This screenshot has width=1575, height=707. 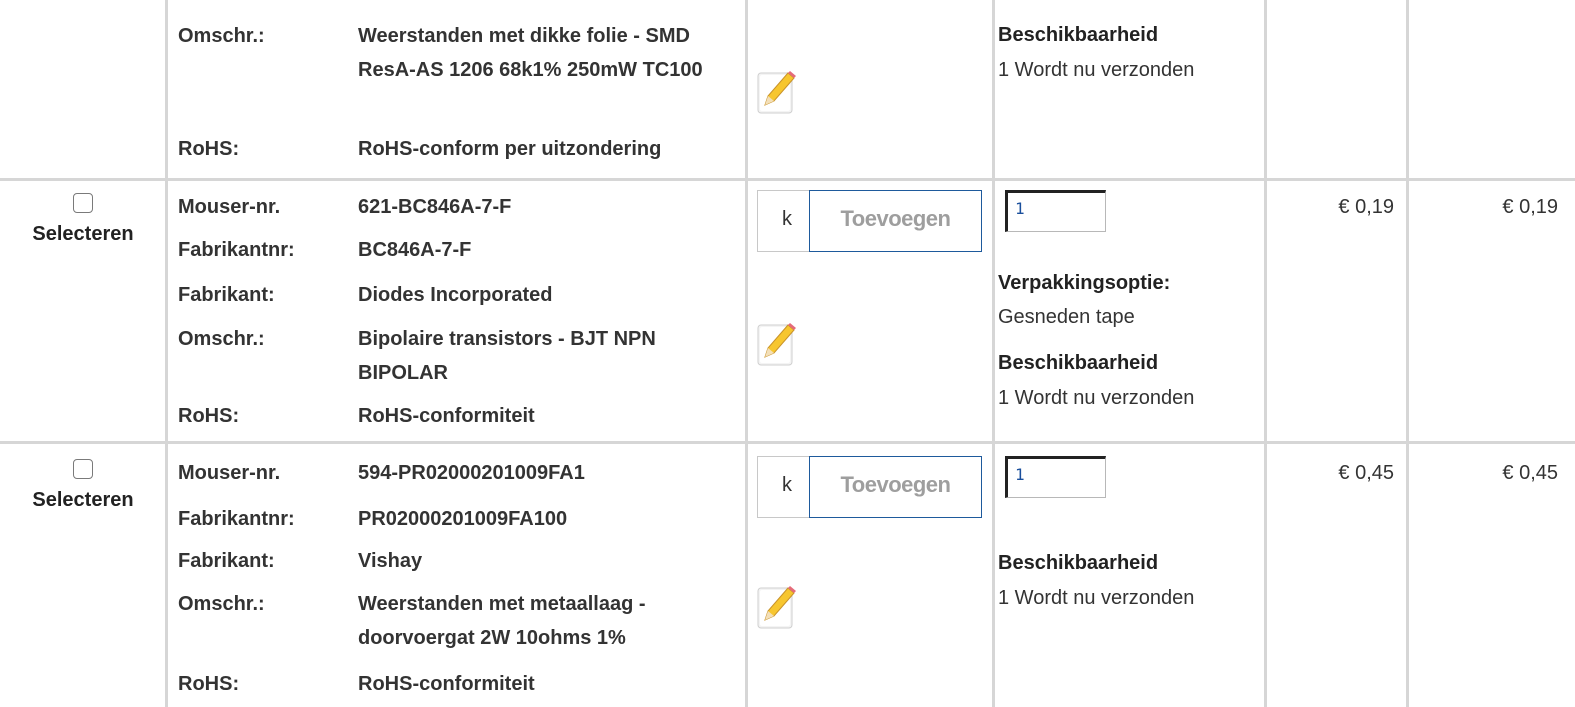 What do you see at coordinates (548, 473) in the screenshot?
I see `attr-value-mouser-nr: 594-PR02000201009FA1` at bounding box center [548, 473].